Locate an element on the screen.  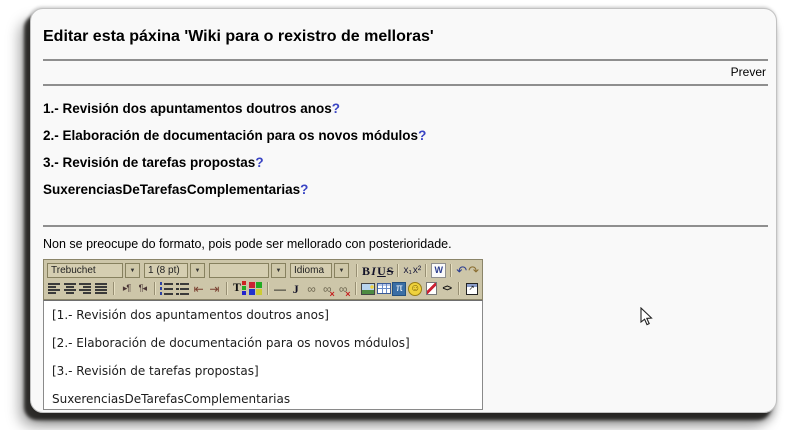
wiki-line: SuxerenciasDeTarefasComplementarias? is located at coordinates (405, 190).